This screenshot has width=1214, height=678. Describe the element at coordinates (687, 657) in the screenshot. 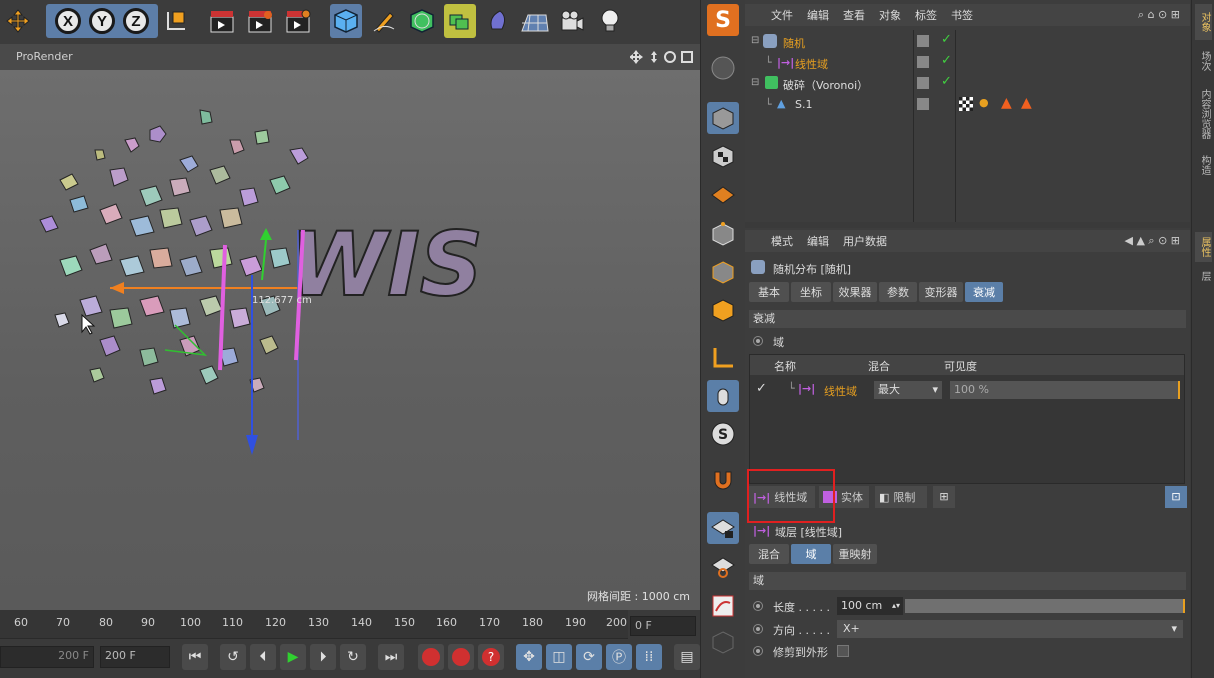

I see `timeline-window-button: ▤` at that location.